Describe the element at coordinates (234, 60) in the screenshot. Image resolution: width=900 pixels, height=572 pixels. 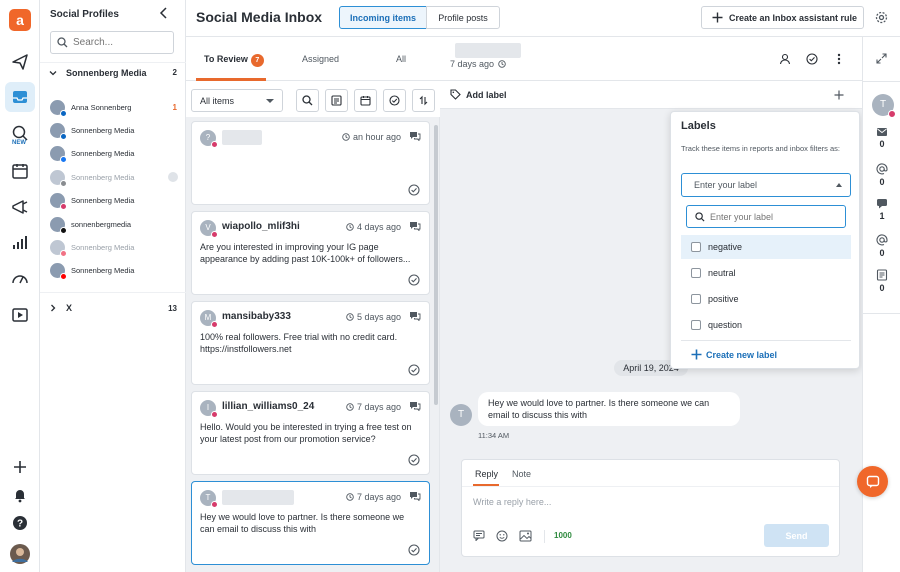
I see `tab-to-review: To Review 7` at that location.